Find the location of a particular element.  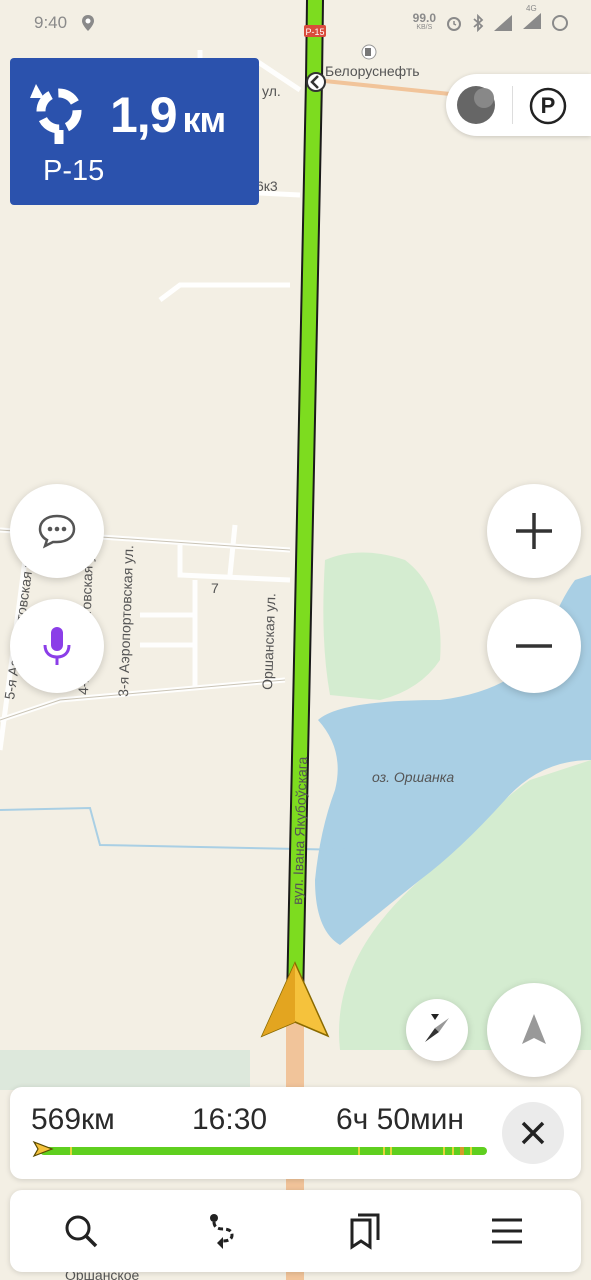

route-info-card: 569км 16:30 6ч 50мин is located at coordinates (295, 1133).